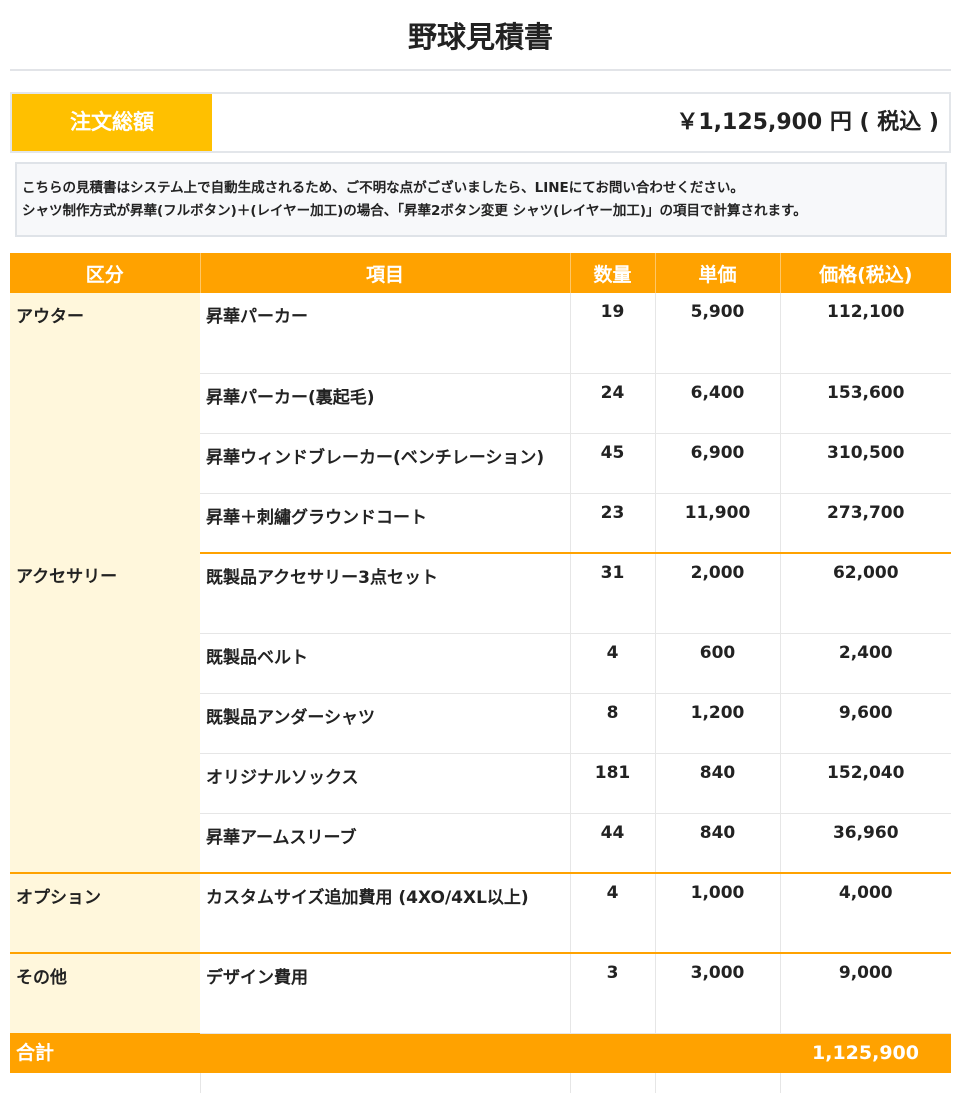 This screenshot has width=961, height=1093. I want to click on price-cell: 310,500, so click(865, 463).